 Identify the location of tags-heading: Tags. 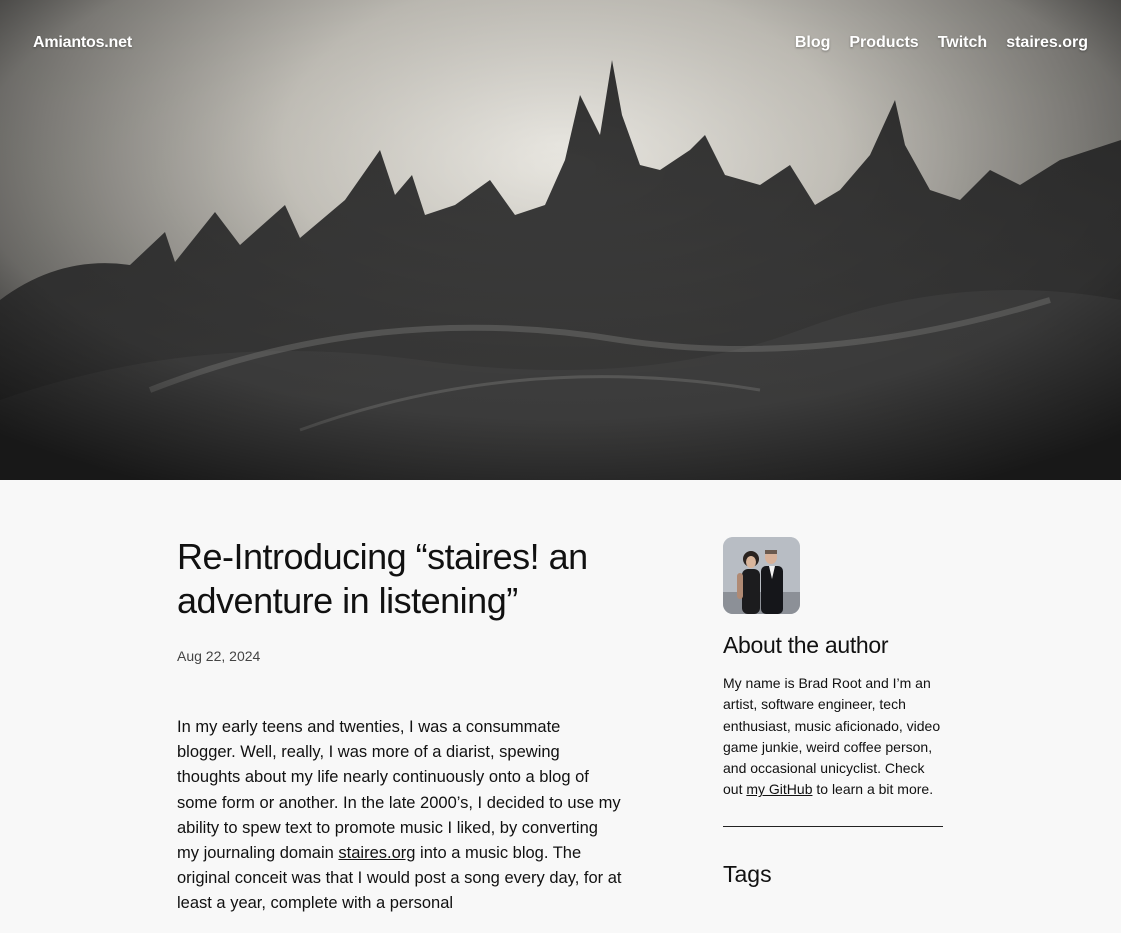
(747, 873).